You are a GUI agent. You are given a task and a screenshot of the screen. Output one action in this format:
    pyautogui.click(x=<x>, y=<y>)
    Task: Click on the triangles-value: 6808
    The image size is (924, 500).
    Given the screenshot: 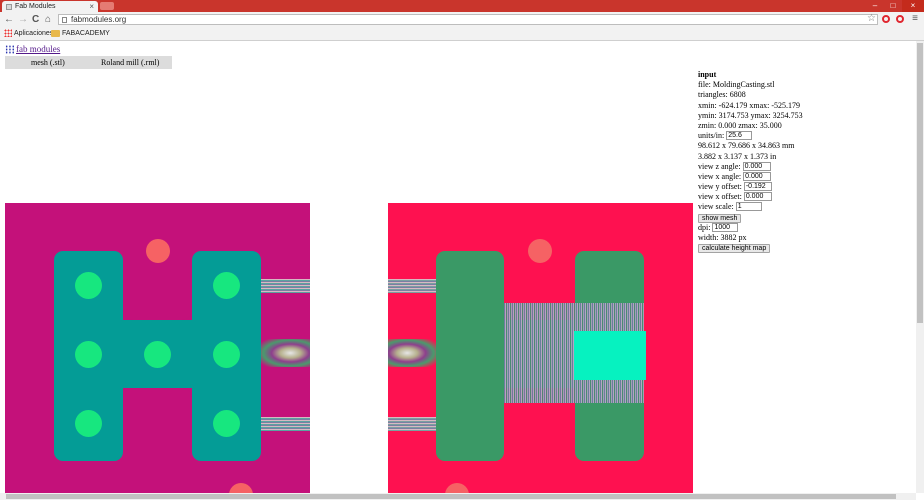 What is the action you would take?
    pyautogui.click(x=737, y=95)
    